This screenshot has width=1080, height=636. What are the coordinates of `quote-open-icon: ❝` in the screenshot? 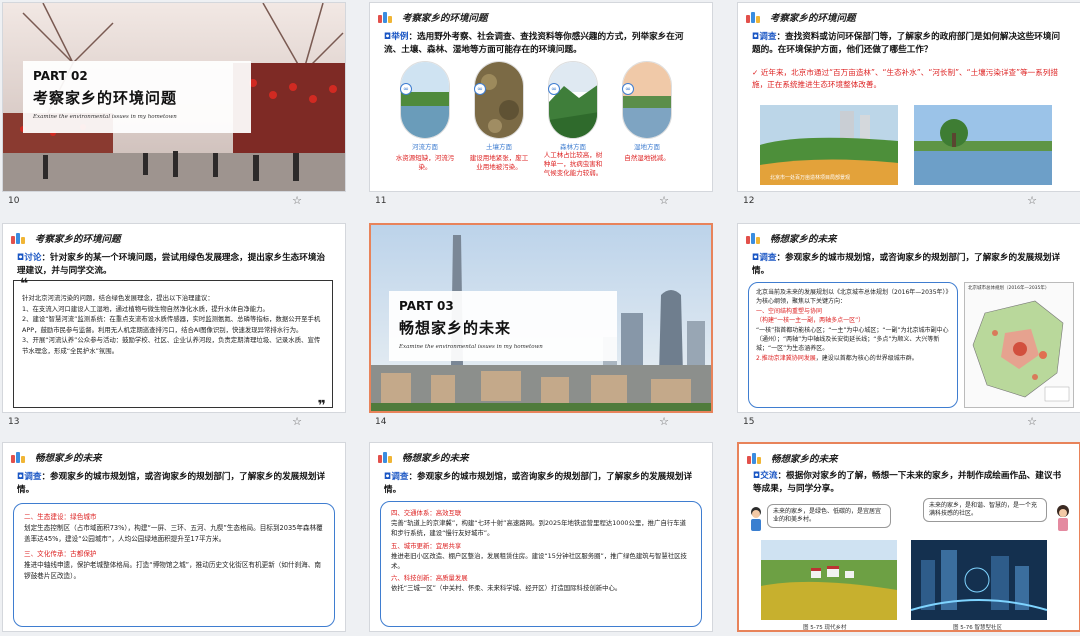 It's located at (24, 284).